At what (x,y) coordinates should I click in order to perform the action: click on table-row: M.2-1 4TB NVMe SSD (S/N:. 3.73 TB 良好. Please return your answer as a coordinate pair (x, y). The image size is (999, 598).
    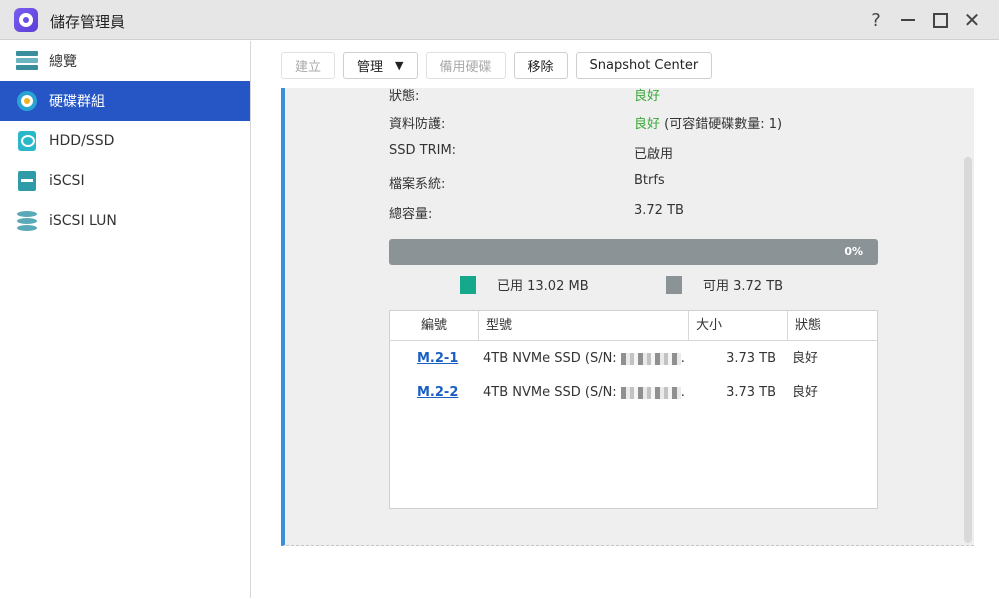
    Looking at the image, I should click on (633, 359).